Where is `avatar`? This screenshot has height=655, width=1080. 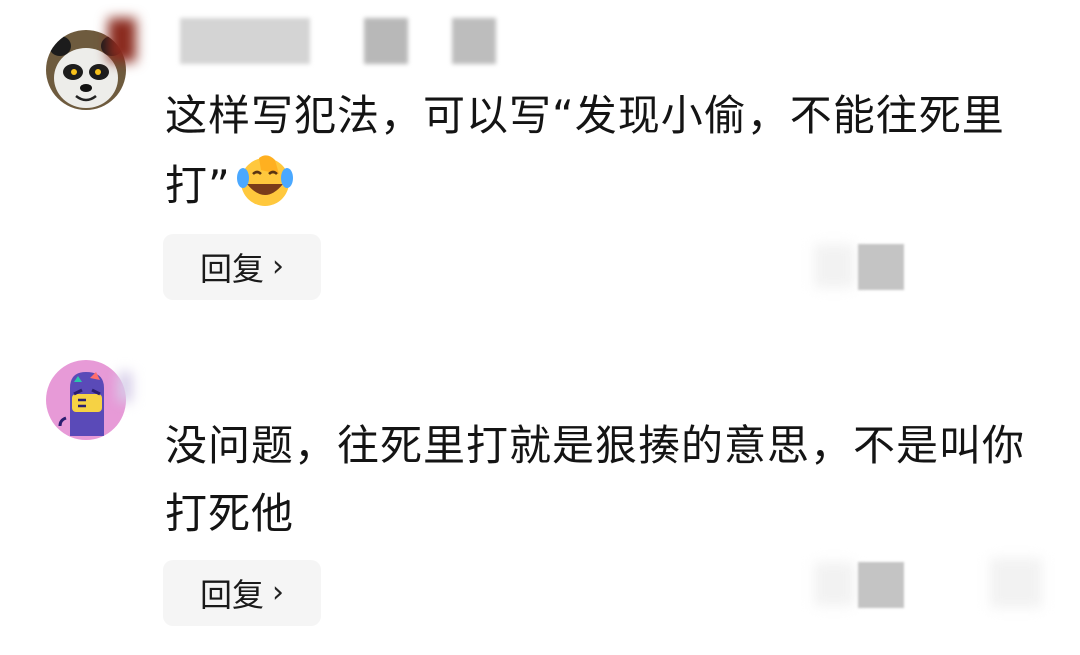
avatar is located at coordinates (86, 400).